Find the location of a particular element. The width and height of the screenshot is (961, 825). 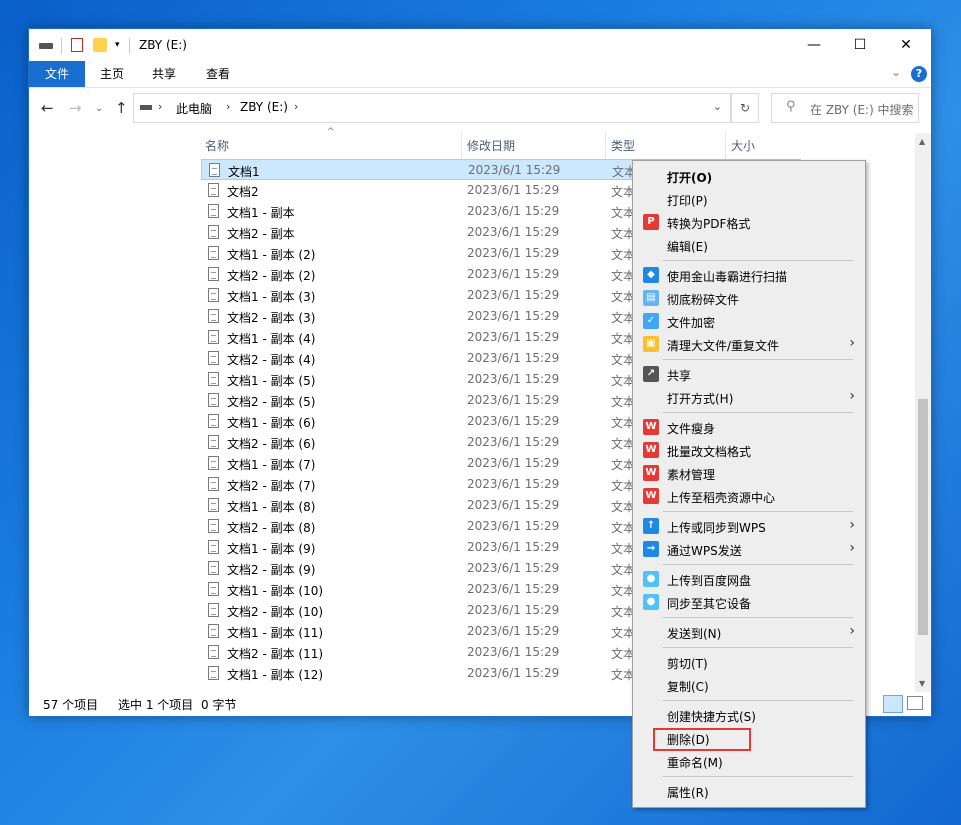

help-icon: ? is located at coordinates (919, 74).